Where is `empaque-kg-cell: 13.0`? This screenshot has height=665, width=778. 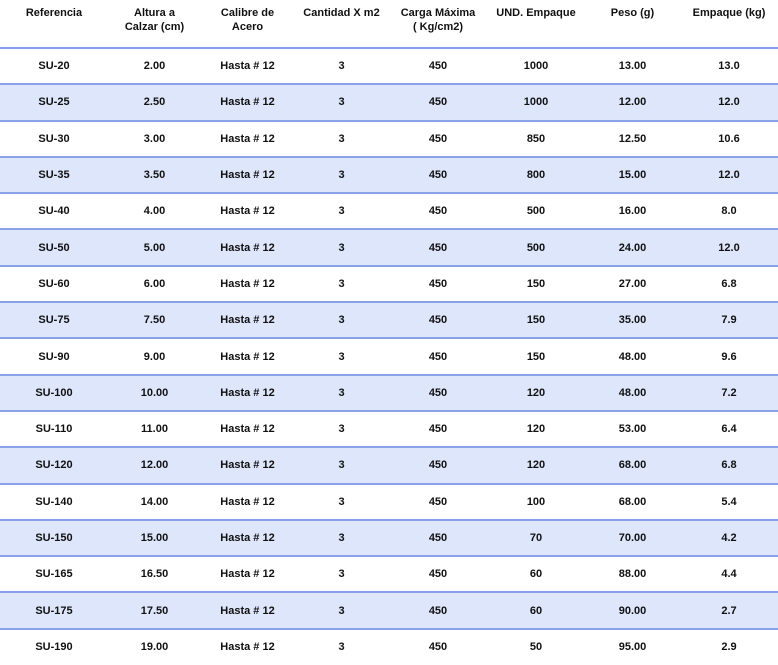
empaque-kg-cell: 13.0 is located at coordinates (729, 67).